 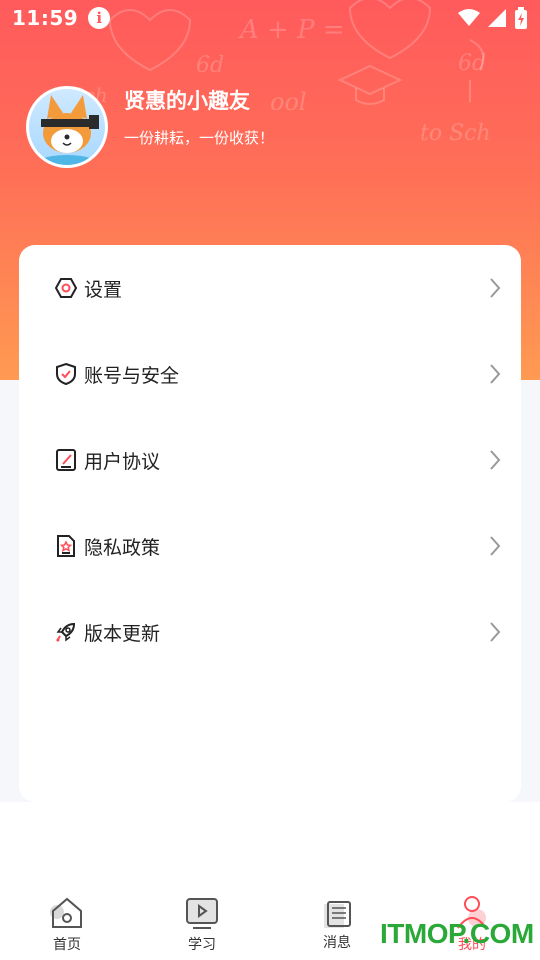 What do you see at coordinates (45, 18) in the screenshot?
I see `status-time: 11:59` at bounding box center [45, 18].